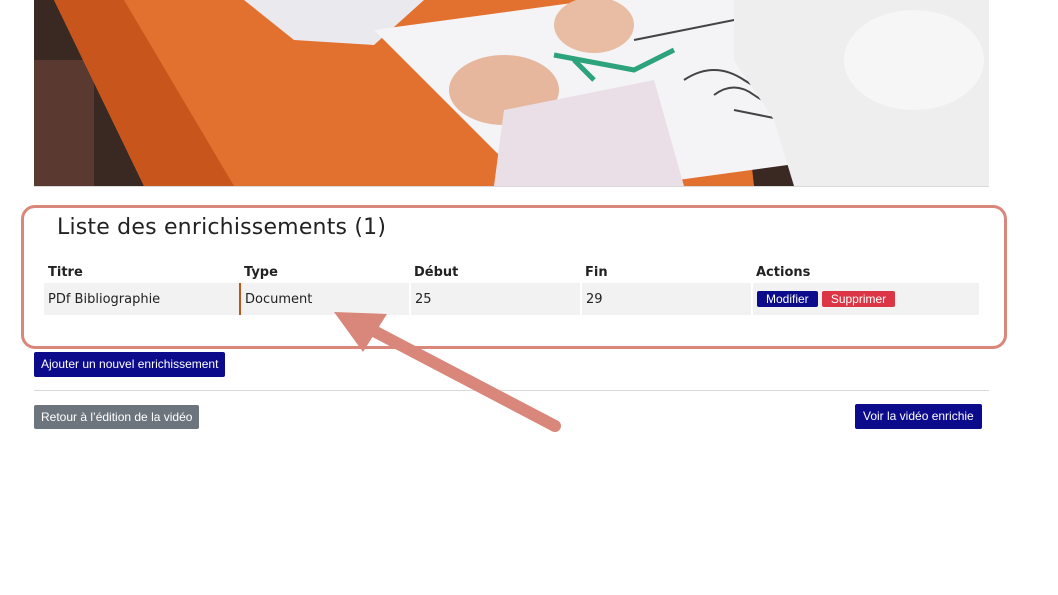  What do you see at coordinates (918, 416) in the screenshot?
I see `view-enriched-video-button: Voir la vidéo enrichie` at bounding box center [918, 416].